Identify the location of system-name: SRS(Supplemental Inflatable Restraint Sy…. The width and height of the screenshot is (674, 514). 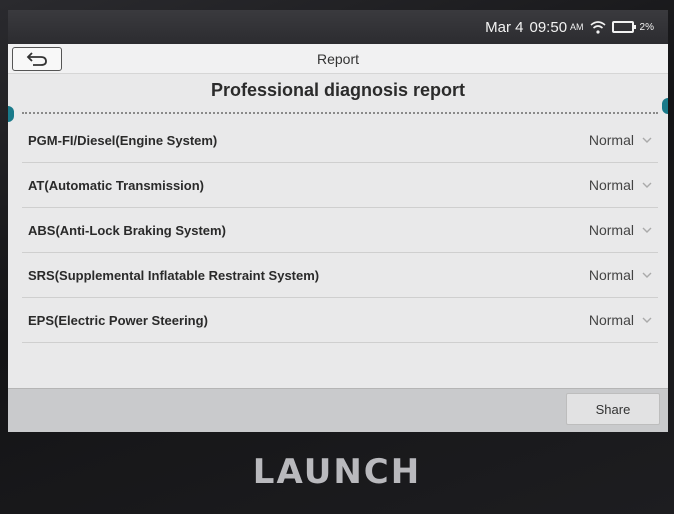
(174, 275).